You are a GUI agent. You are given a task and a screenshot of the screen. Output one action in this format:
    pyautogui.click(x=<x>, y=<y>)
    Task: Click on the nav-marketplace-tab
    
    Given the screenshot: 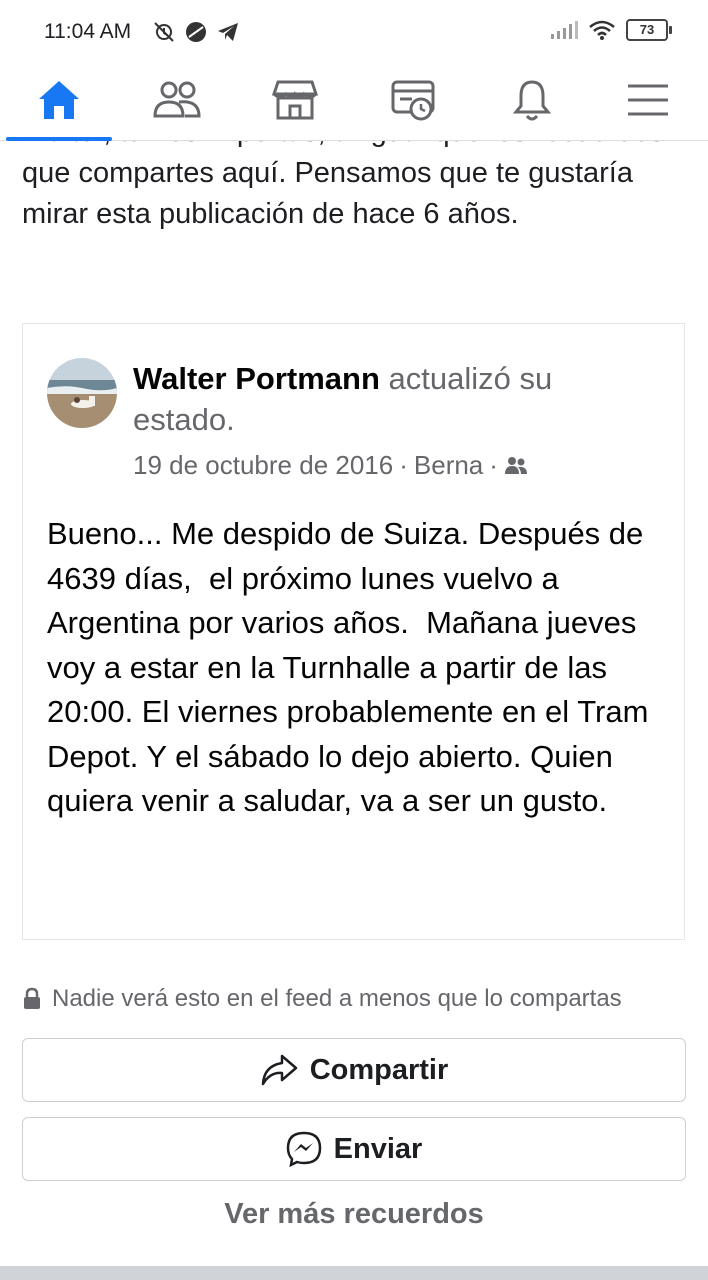 What is the action you would take?
    pyautogui.click(x=295, y=100)
    